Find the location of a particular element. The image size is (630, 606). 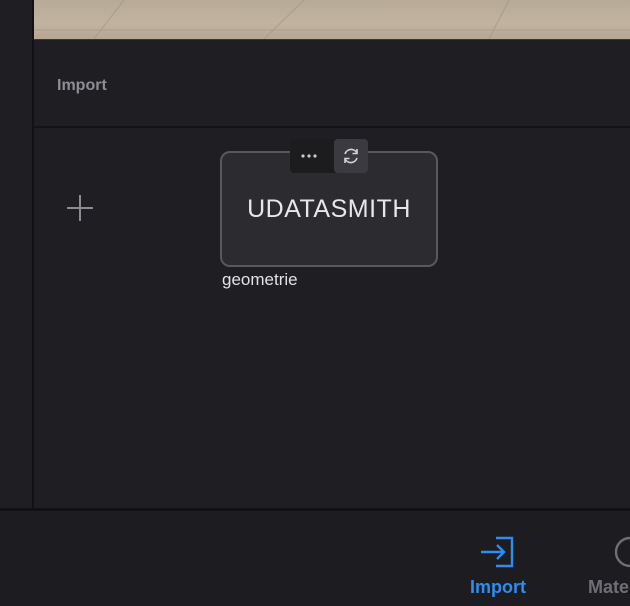

refresh-icon is located at coordinates (351, 156).